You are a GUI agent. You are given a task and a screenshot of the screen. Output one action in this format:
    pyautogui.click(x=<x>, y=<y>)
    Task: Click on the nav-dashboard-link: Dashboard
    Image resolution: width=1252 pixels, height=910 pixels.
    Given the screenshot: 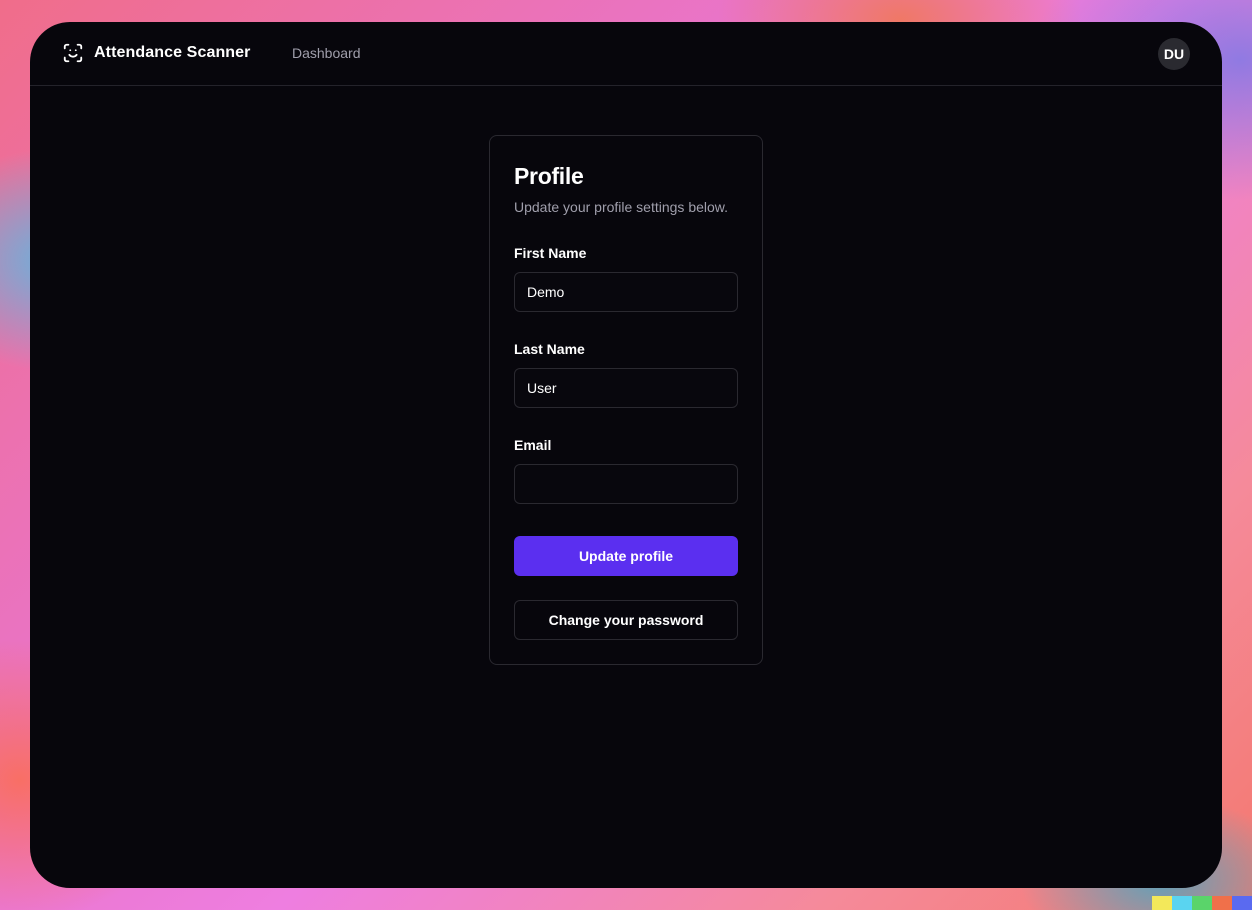 What is the action you would take?
    pyautogui.click(x=326, y=53)
    